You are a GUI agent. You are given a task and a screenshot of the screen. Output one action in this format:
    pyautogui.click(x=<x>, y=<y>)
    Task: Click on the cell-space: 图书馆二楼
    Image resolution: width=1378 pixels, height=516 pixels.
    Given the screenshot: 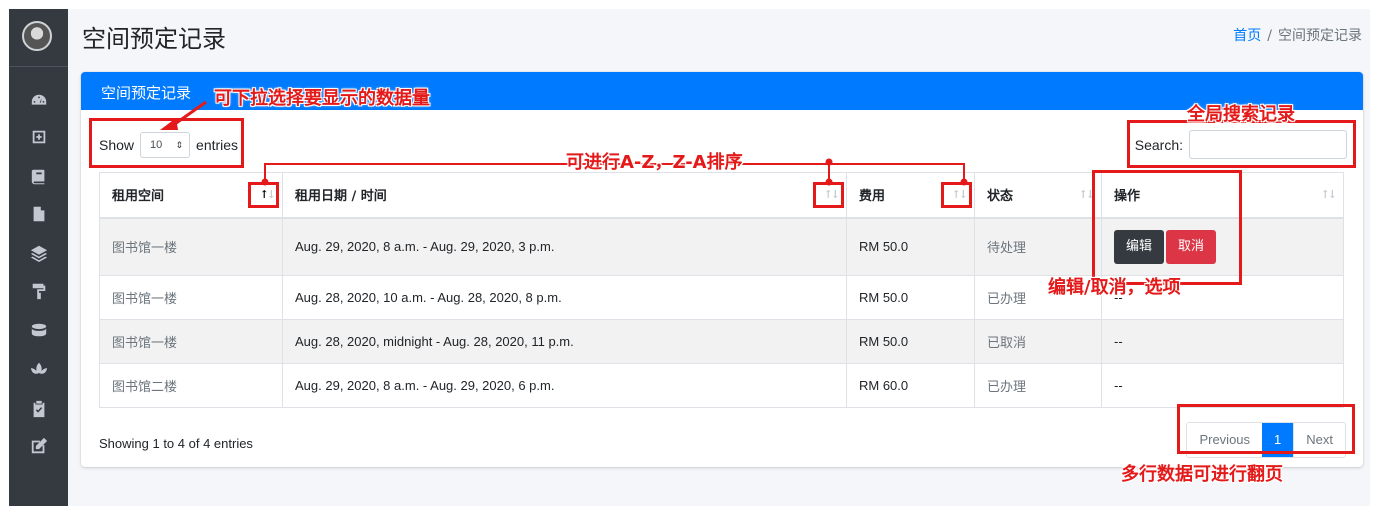 What is the action you would take?
    pyautogui.click(x=191, y=385)
    